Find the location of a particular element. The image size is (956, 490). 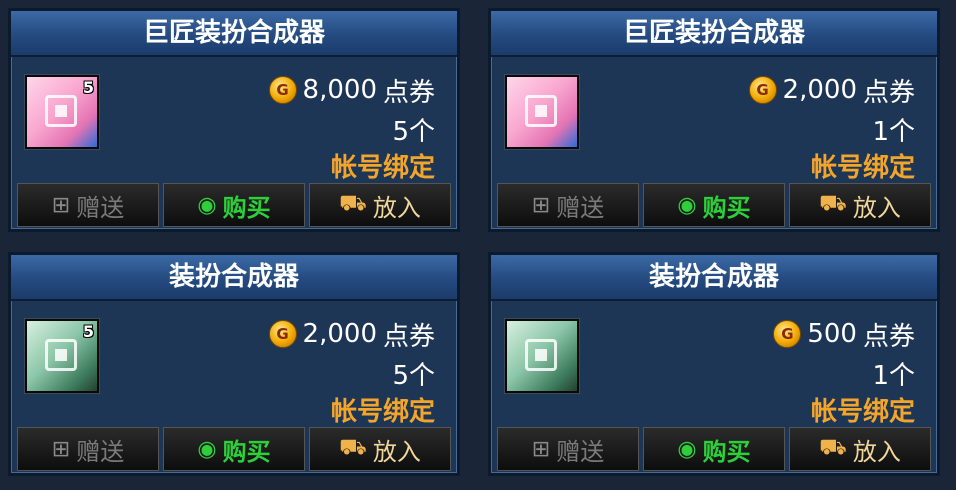

item-details: G 500 点券 1个 帐号绑定 is located at coordinates (714, 364).